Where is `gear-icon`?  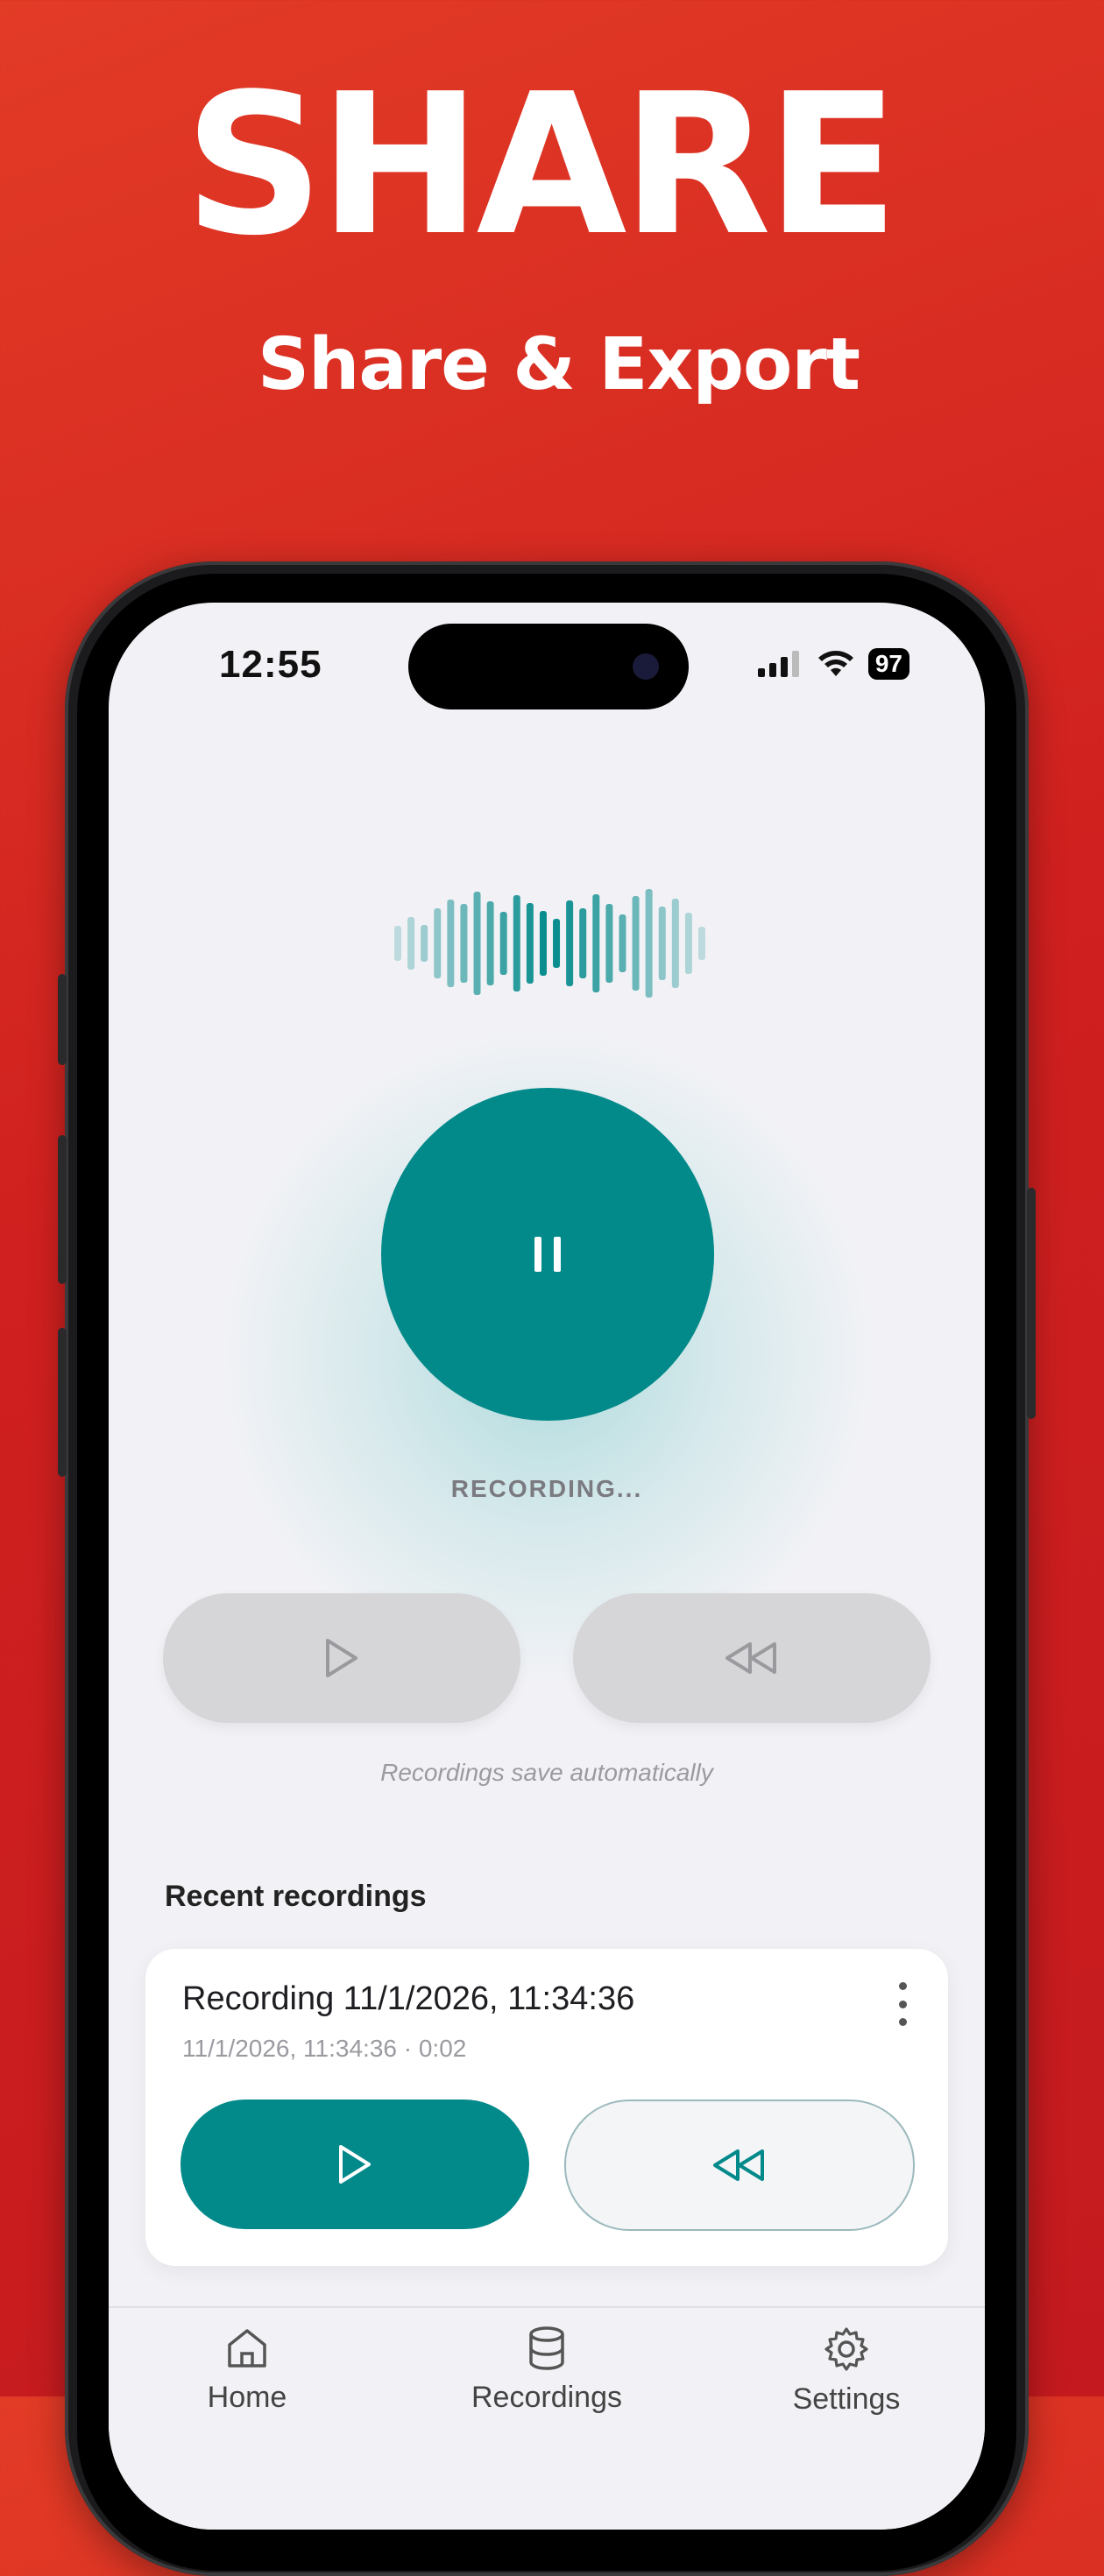 gear-icon is located at coordinates (846, 2349).